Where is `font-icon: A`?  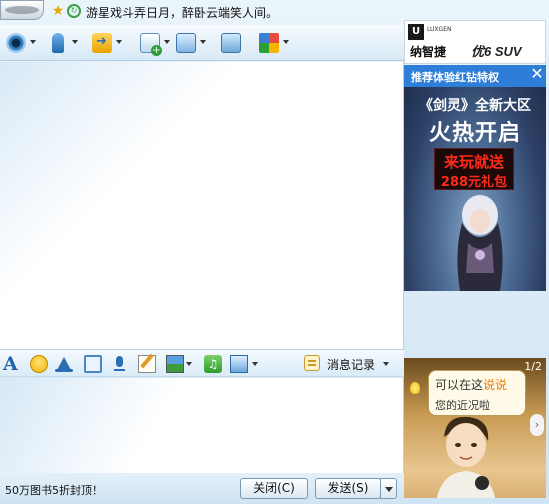 font-icon: A is located at coordinates (12, 364).